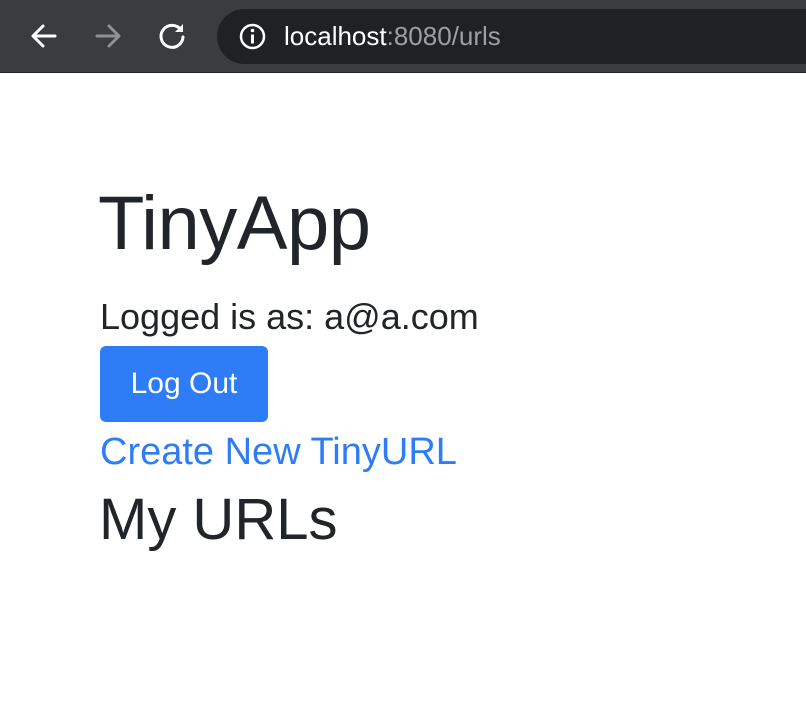 Image resolution: width=806 pixels, height=716 pixels. I want to click on arrow-left-icon, so click(44, 36).